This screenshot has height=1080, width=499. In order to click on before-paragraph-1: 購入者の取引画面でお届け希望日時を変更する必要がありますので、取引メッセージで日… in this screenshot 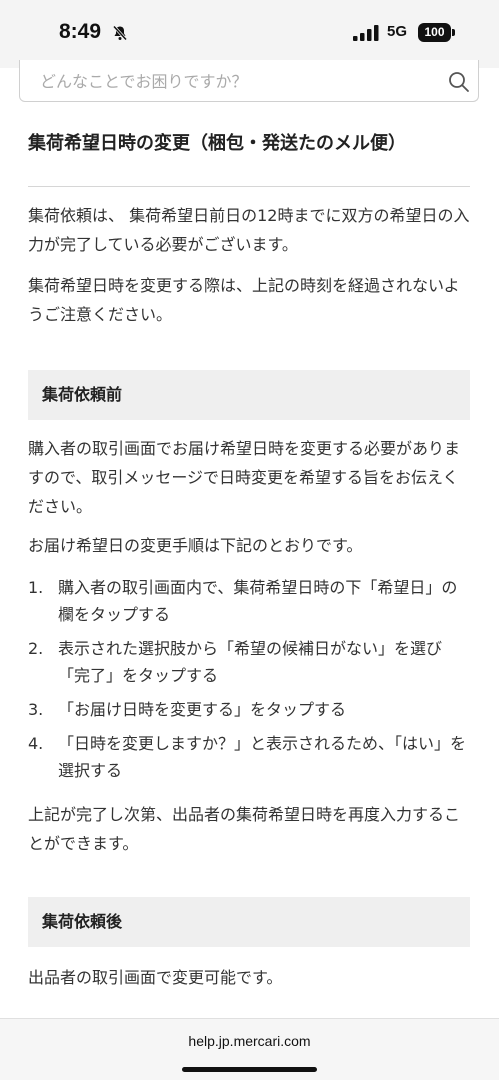, I will do `click(244, 477)`.